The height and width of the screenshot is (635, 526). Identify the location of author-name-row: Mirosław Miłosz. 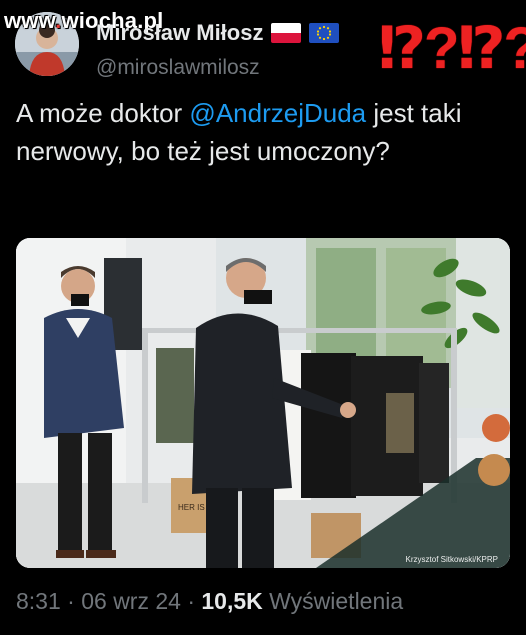
(218, 33).